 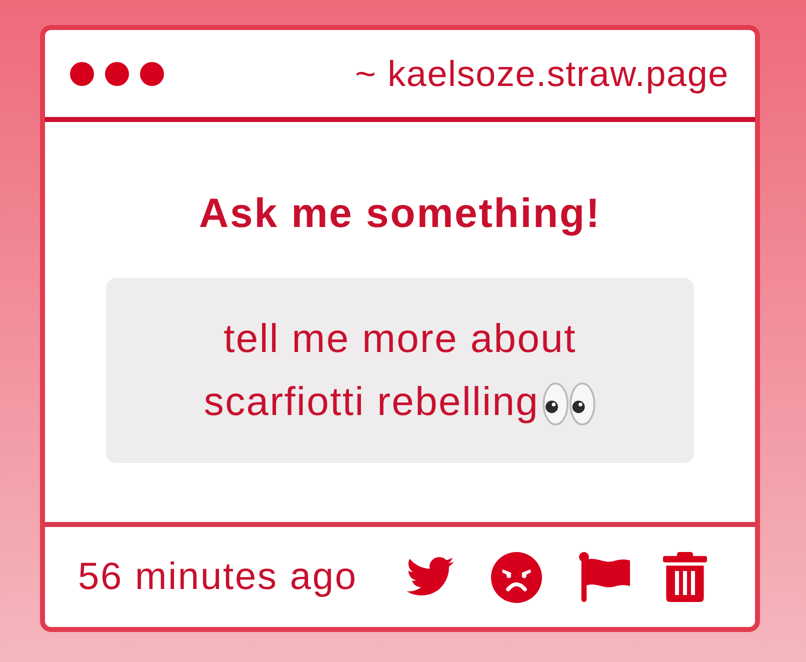 I want to click on prompt-title: Ask me something!, so click(x=400, y=213).